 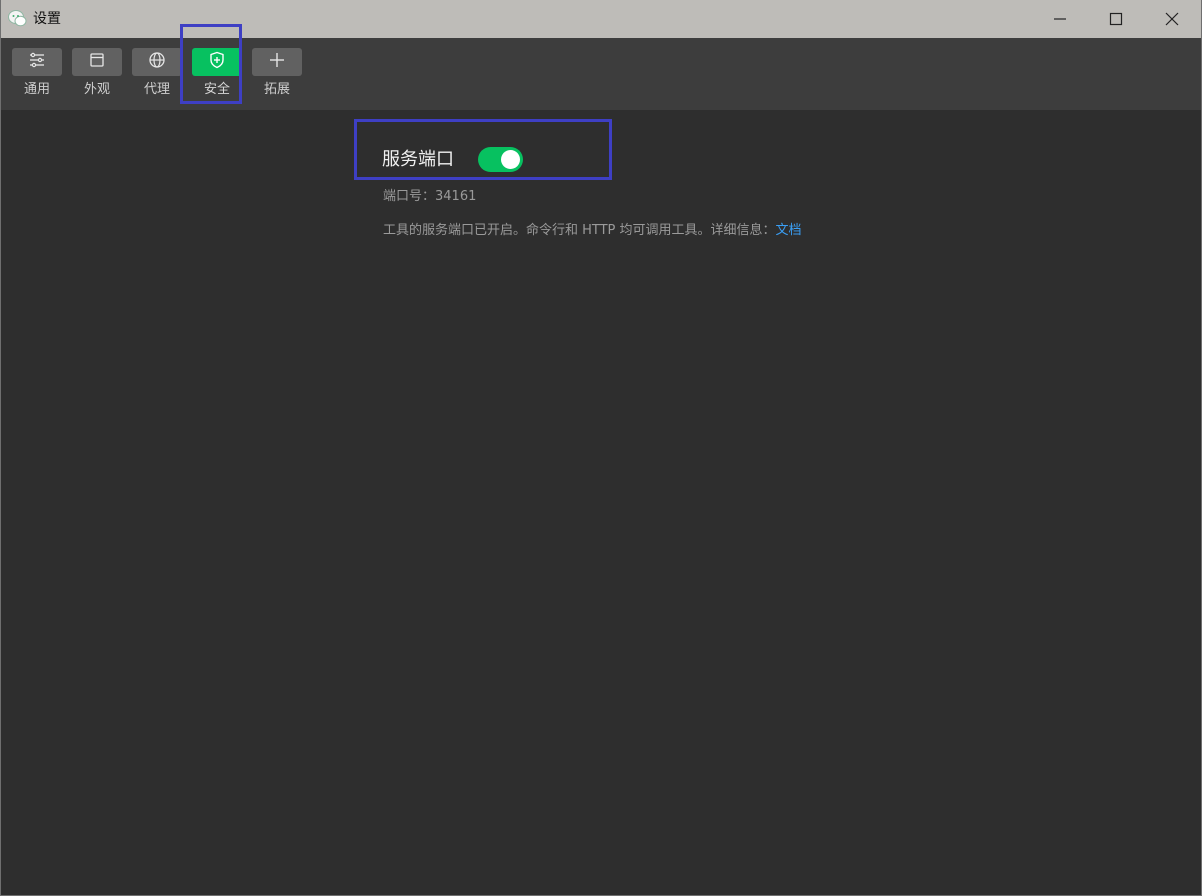 I want to click on tab-appearance-button, so click(x=97, y=62).